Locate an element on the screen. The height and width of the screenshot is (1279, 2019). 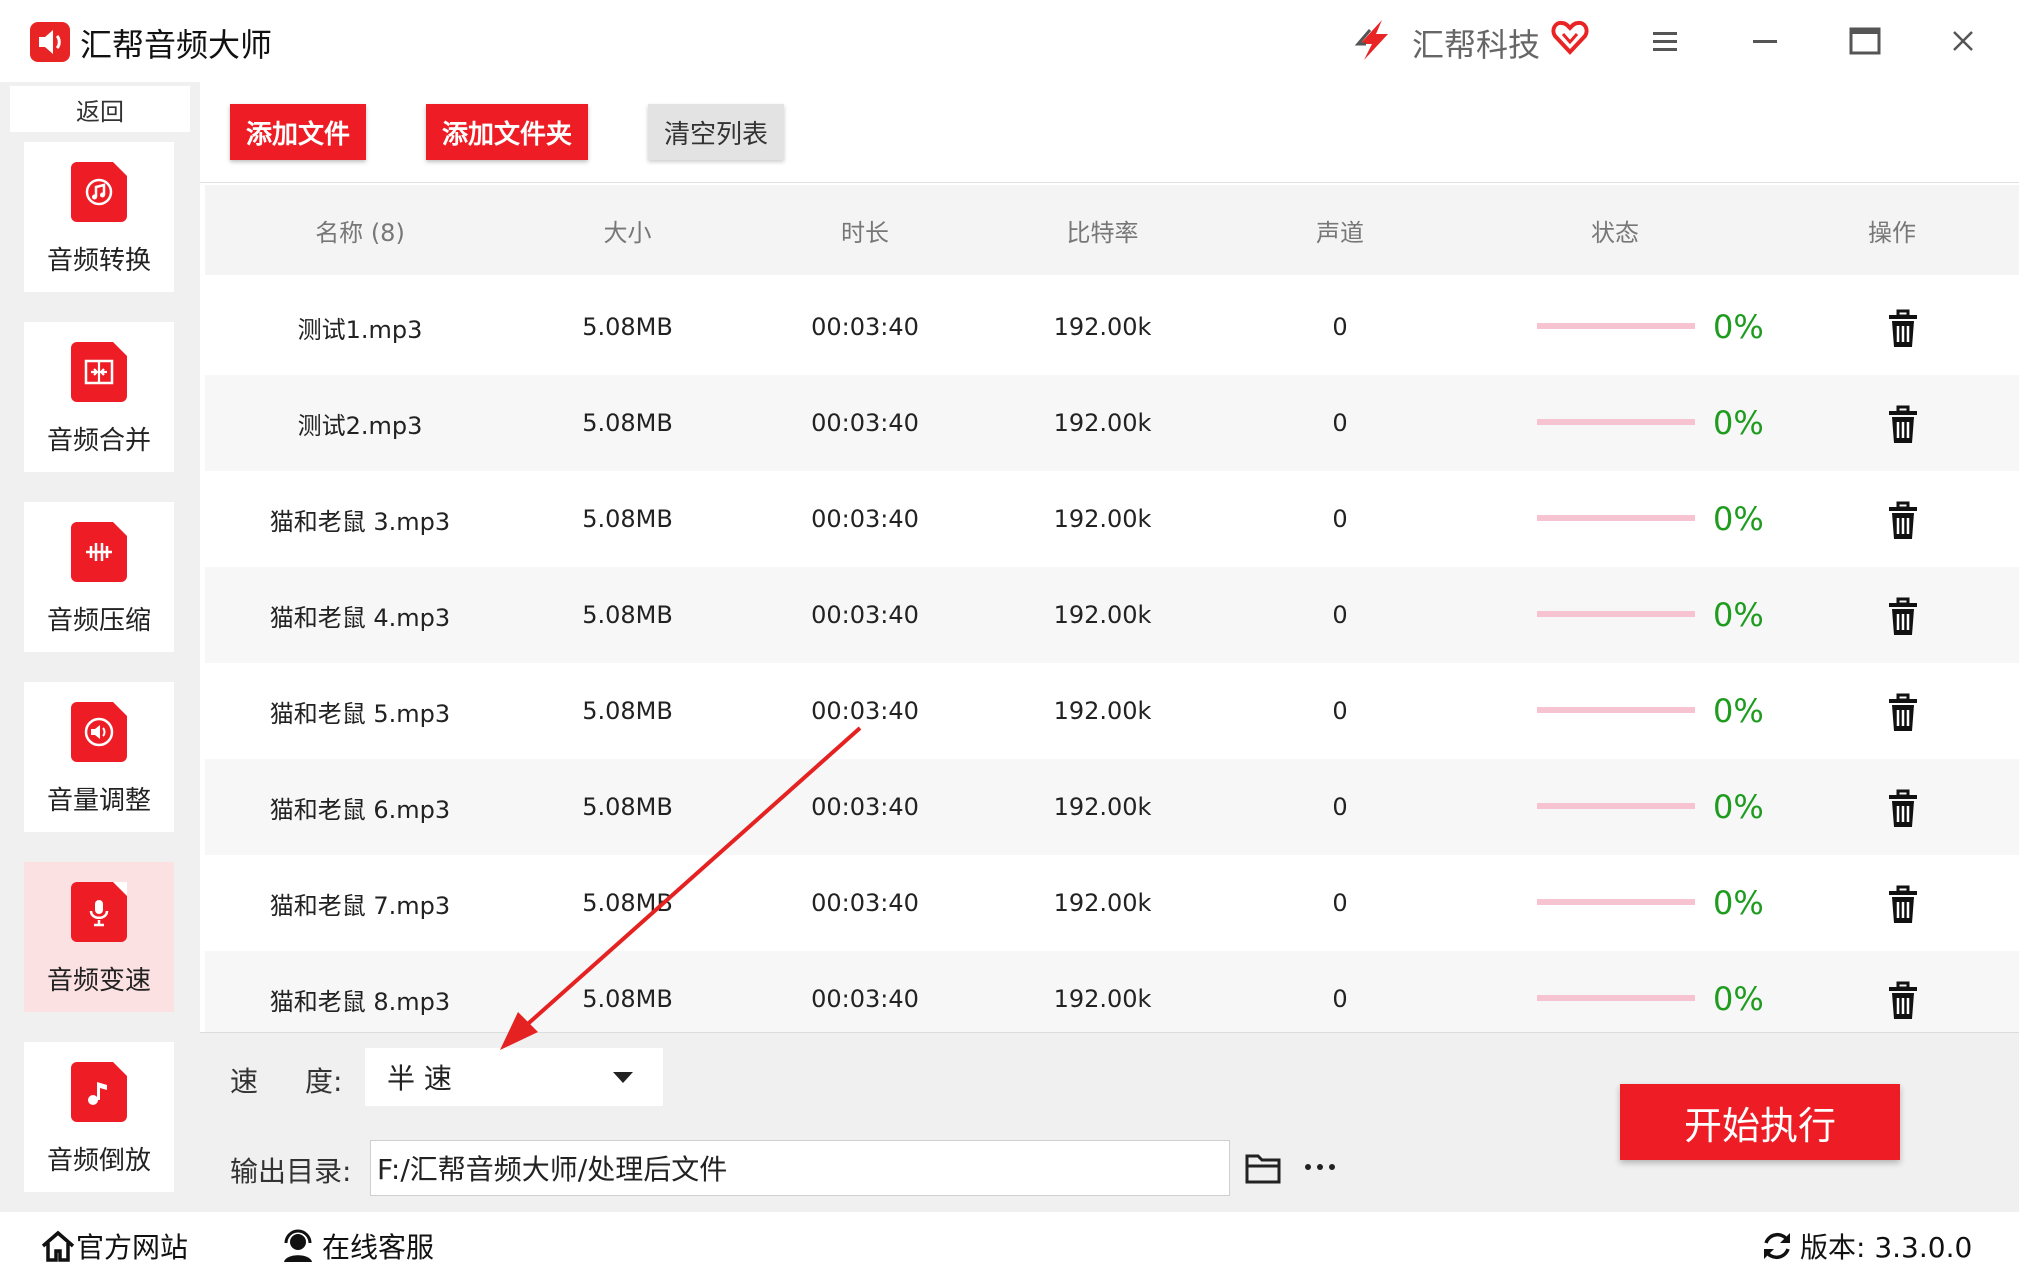
start-button: 开始执行 is located at coordinates (1760, 1122).